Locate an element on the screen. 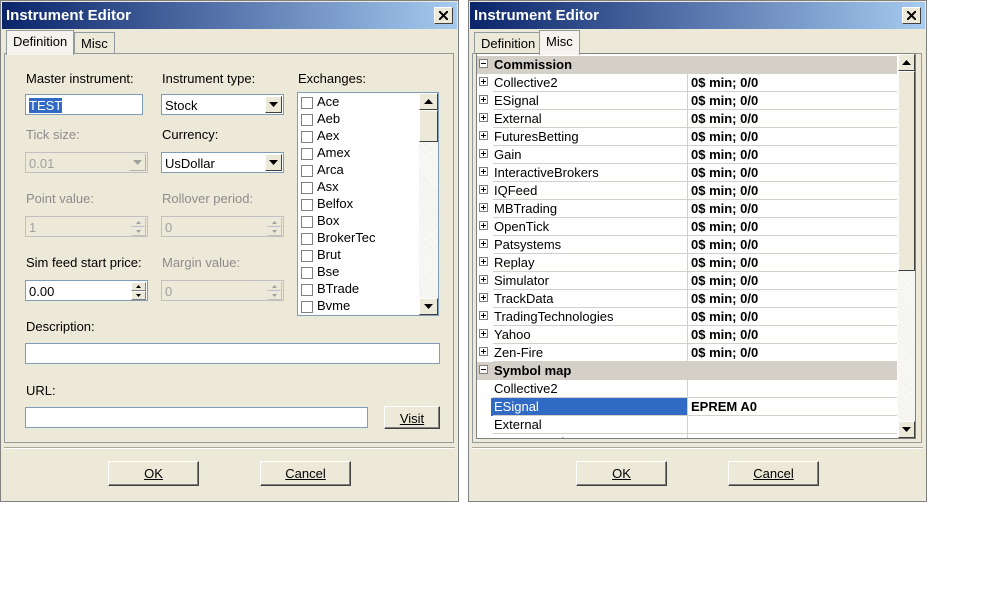 This screenshot has width=1007, height=594. property-value: EPREM A0 is located at coordinates (724, 406).